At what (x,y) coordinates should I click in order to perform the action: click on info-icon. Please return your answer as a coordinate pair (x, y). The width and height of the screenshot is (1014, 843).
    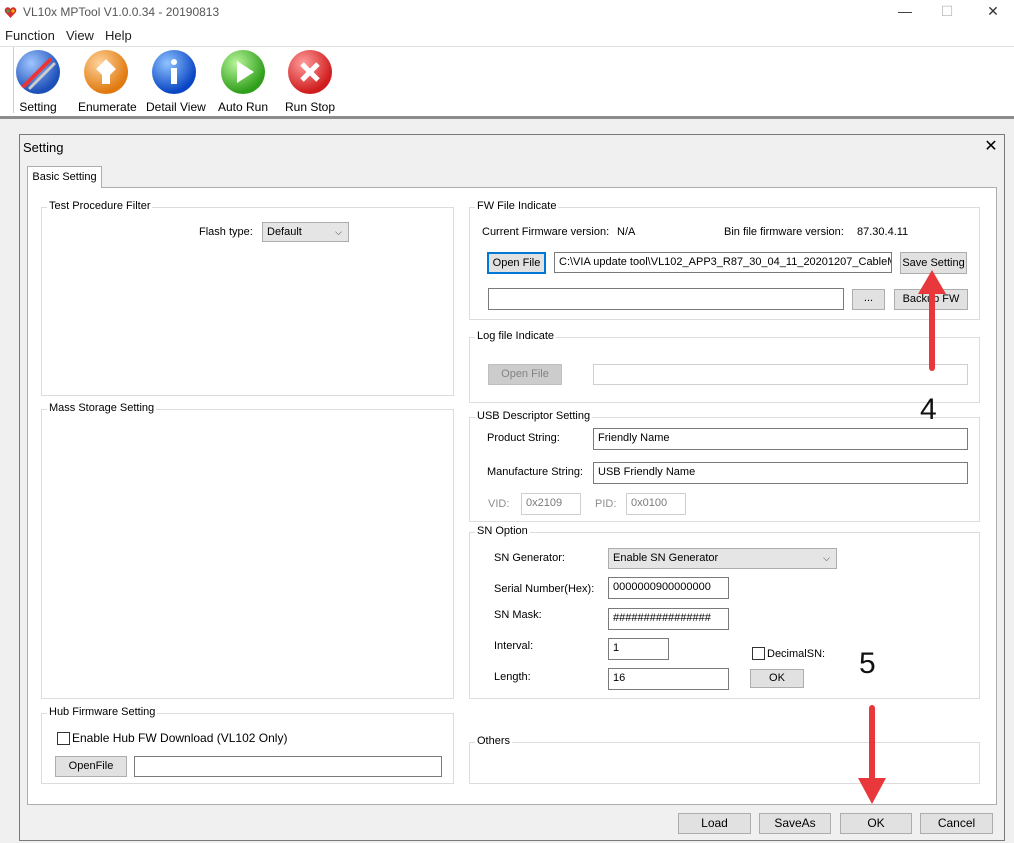
    Looking at the image, I should click on (174, 72).